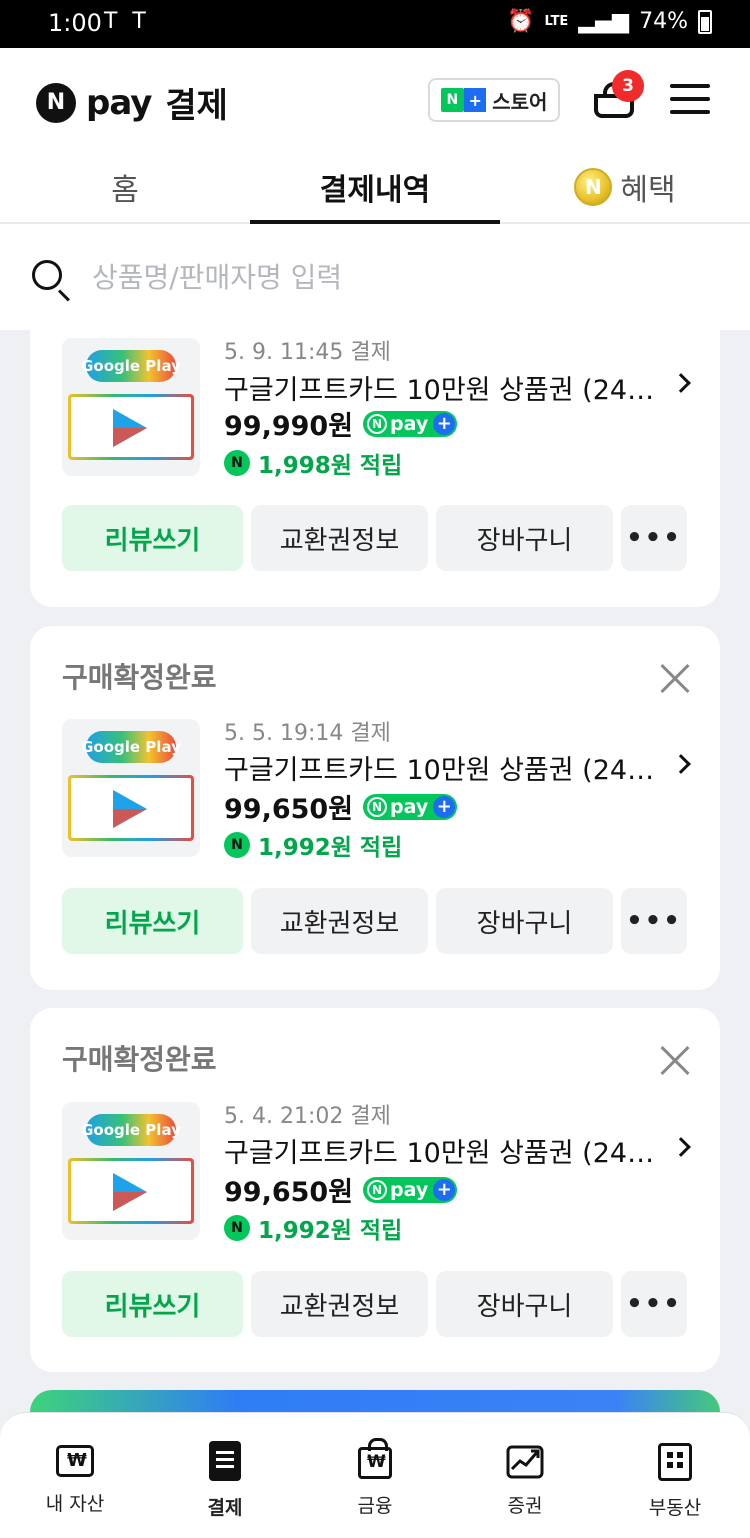 The height and width of the screenshot is (1538, 750). Describe the element at coordinates (675, 1508) in the screenshot. I see `nav-real-estate-label: 부동산` at that location.